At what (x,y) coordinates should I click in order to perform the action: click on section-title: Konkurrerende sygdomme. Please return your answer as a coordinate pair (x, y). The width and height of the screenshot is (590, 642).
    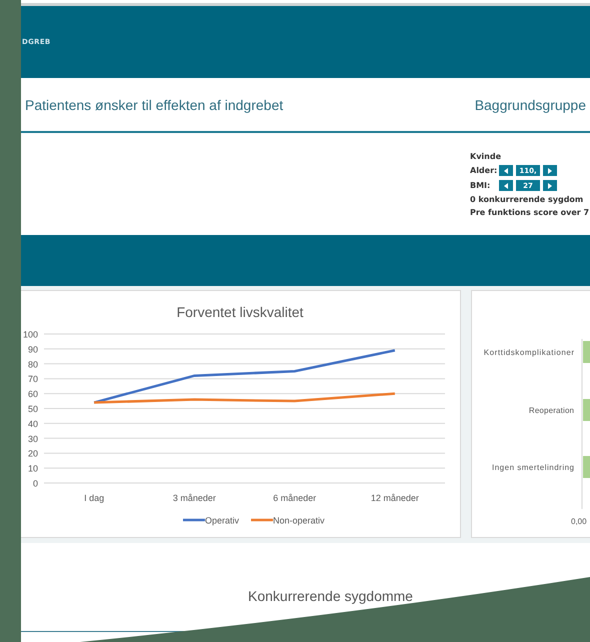
    Looking at the image, I should click on (330, 597).